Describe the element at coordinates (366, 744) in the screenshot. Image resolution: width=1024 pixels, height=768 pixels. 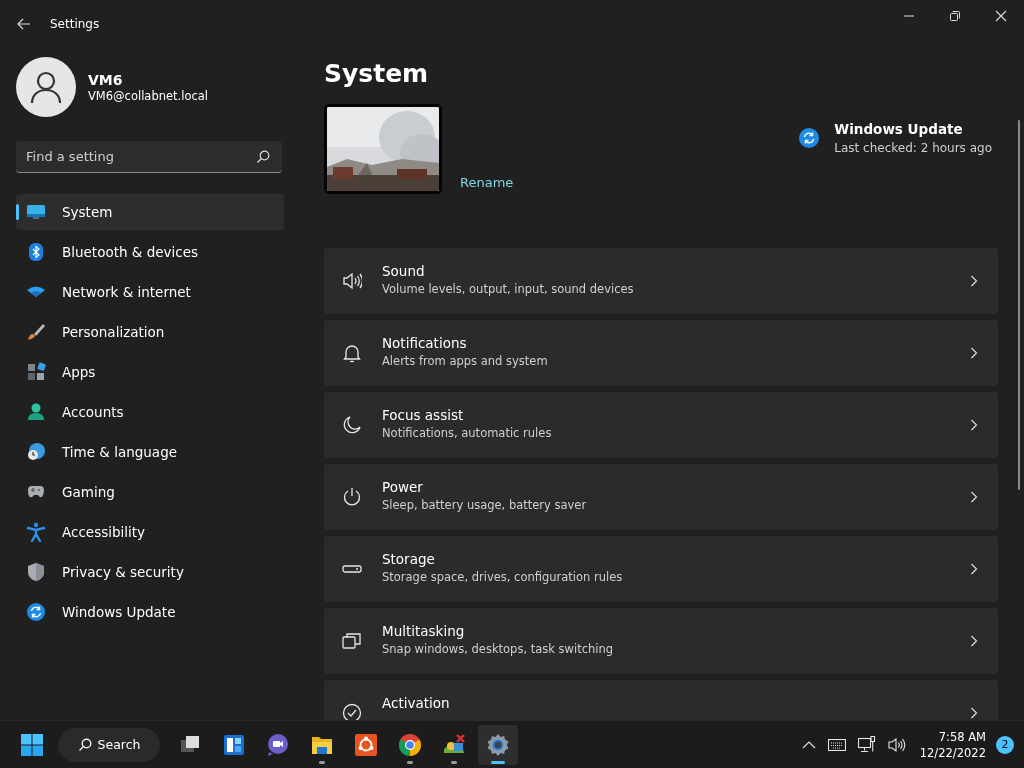
I see `circle-of-friends-icon` at that location.